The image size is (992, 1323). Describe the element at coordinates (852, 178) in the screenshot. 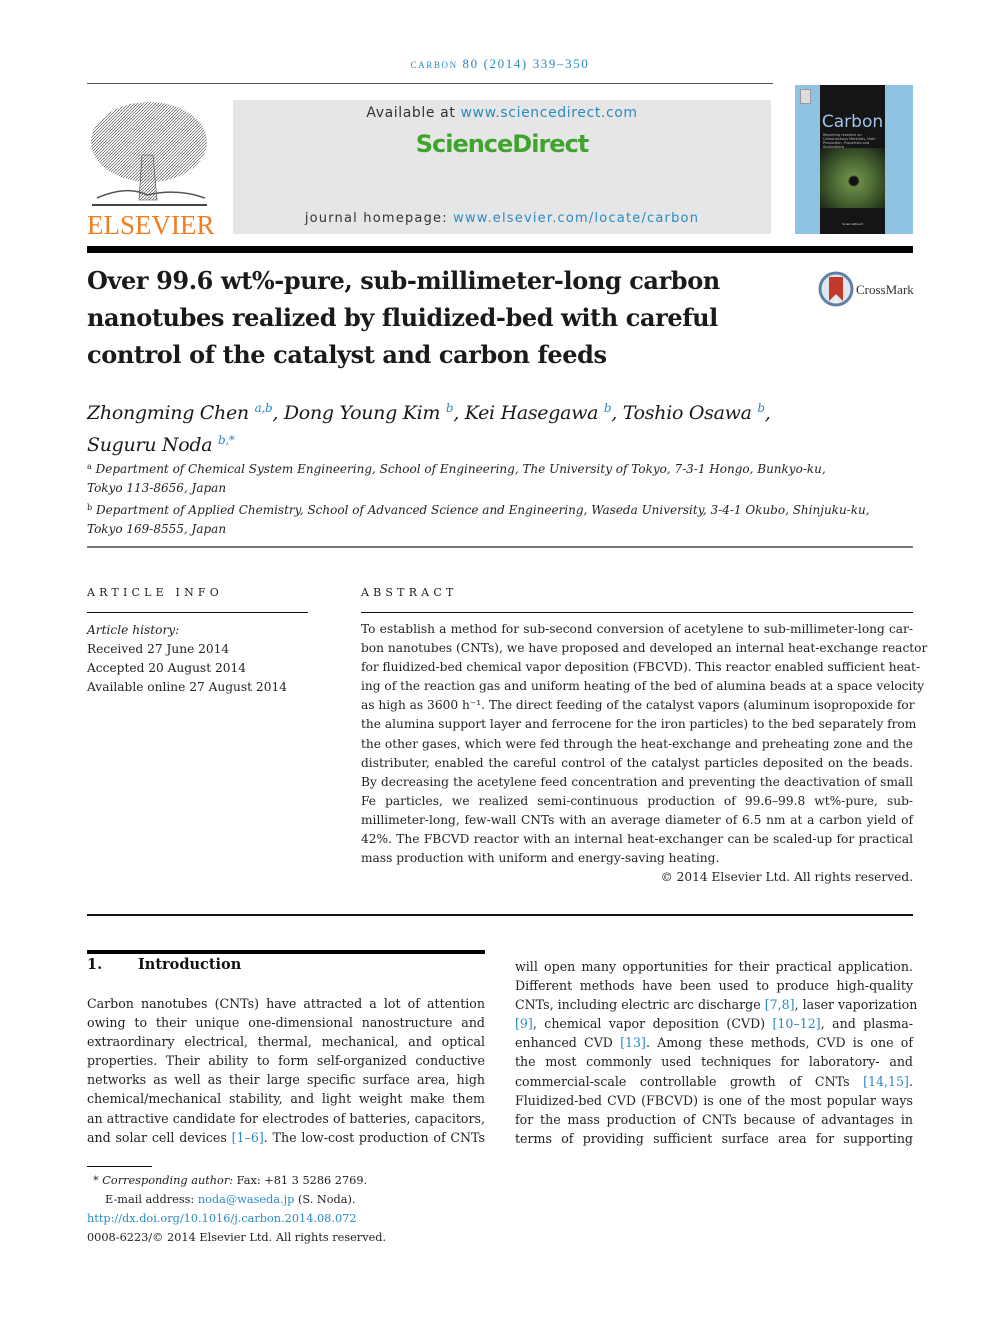

I see `journal-cover-image` at that location.